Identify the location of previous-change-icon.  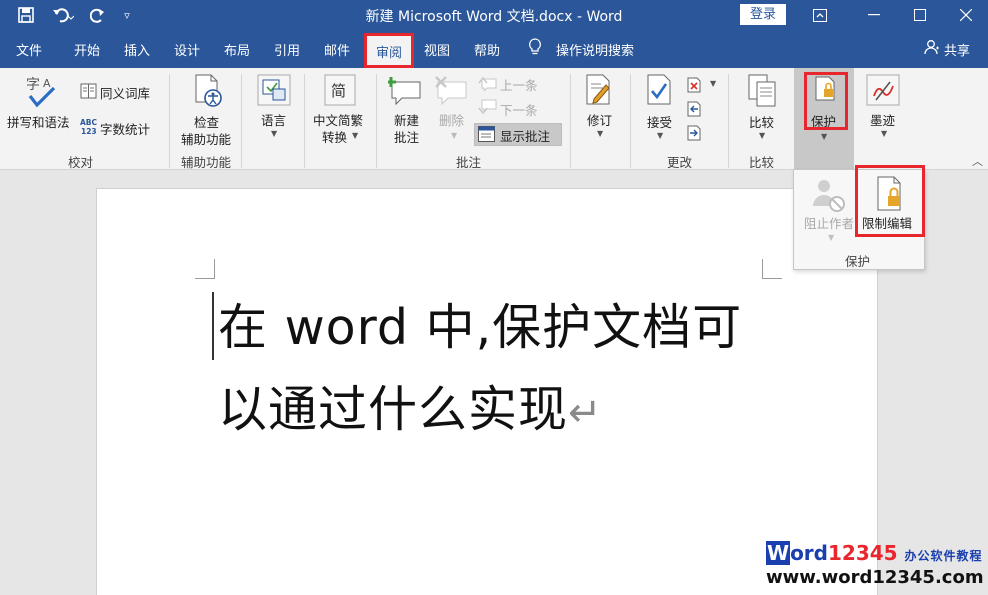
(694, 111).